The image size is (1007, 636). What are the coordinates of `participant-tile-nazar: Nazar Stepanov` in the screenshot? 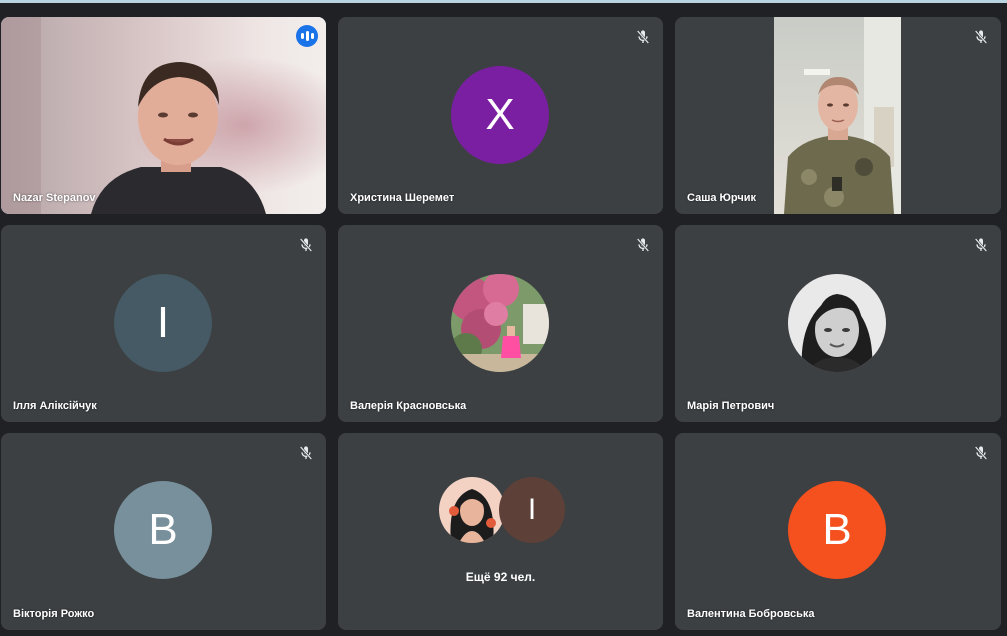 It's located at (163, 115).